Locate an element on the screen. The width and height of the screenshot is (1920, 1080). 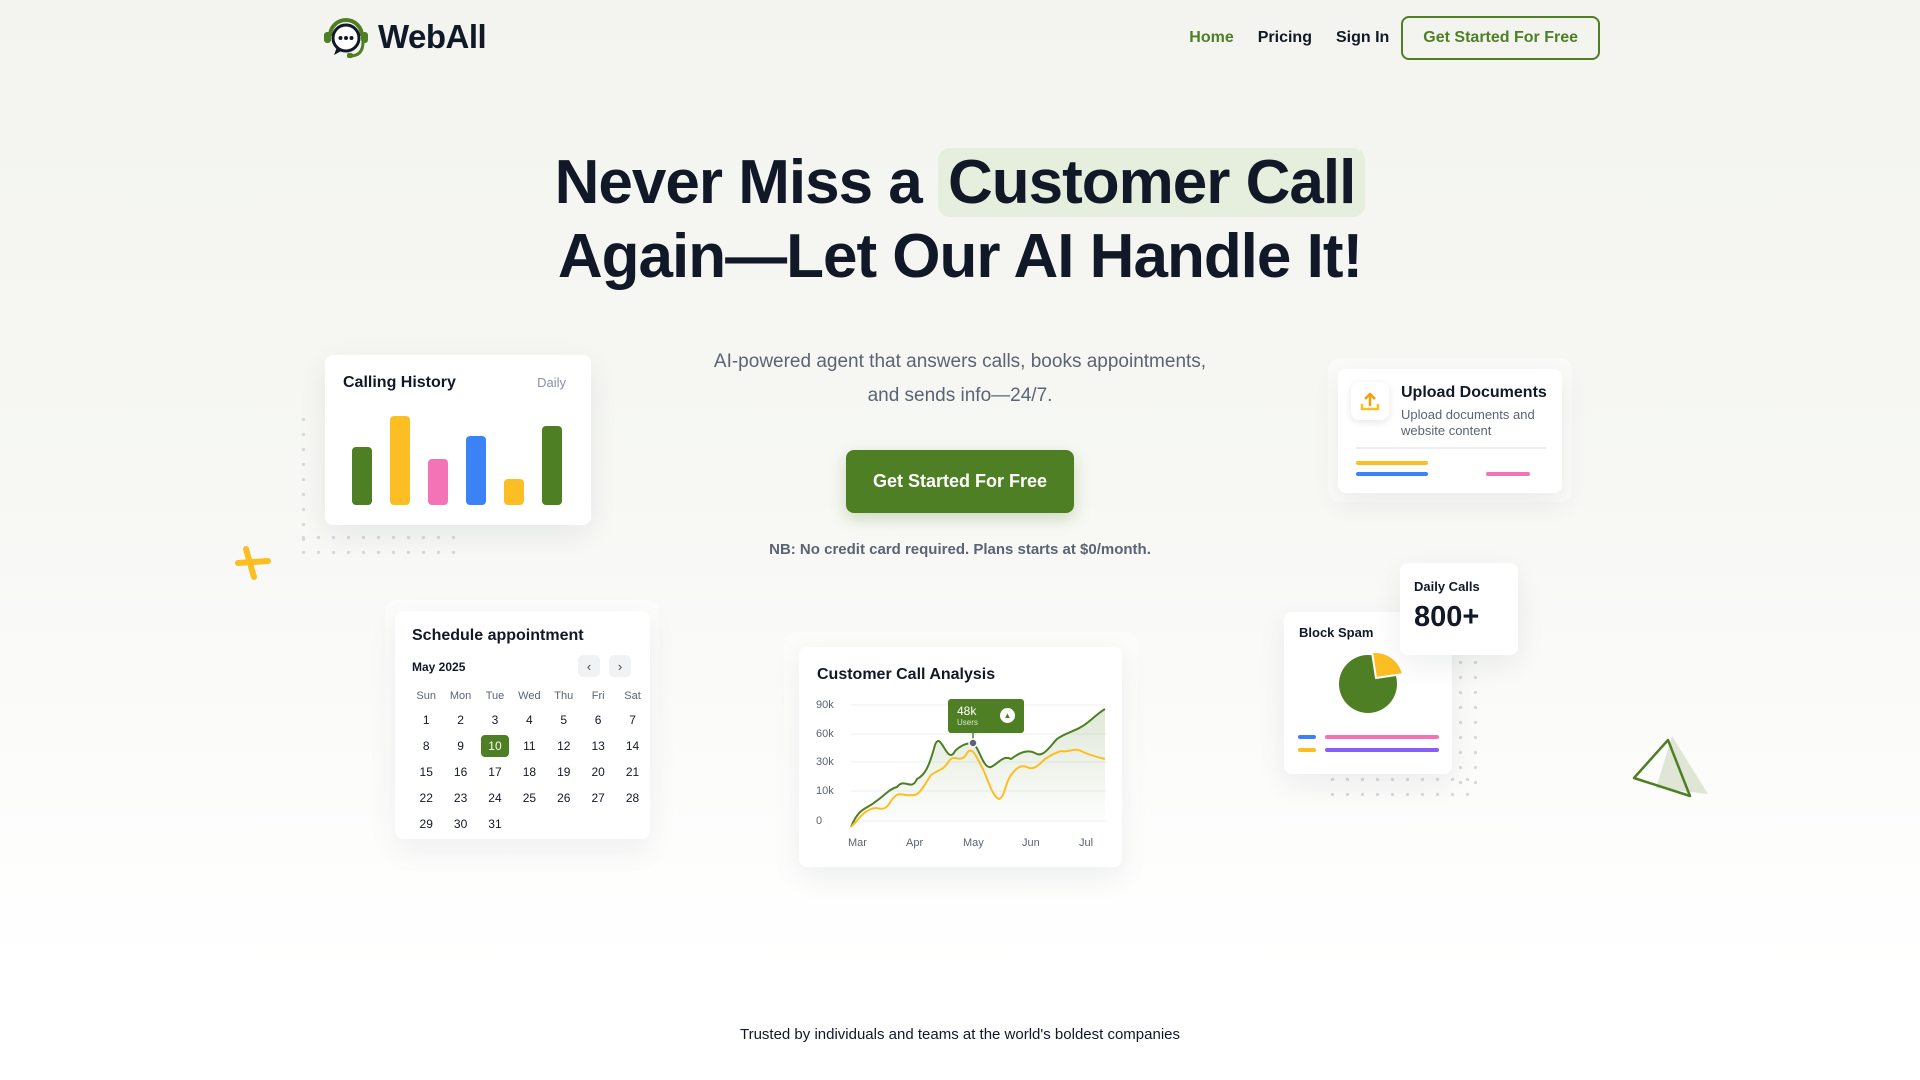
upload-icon-box is located at coordinates (1370, 401).